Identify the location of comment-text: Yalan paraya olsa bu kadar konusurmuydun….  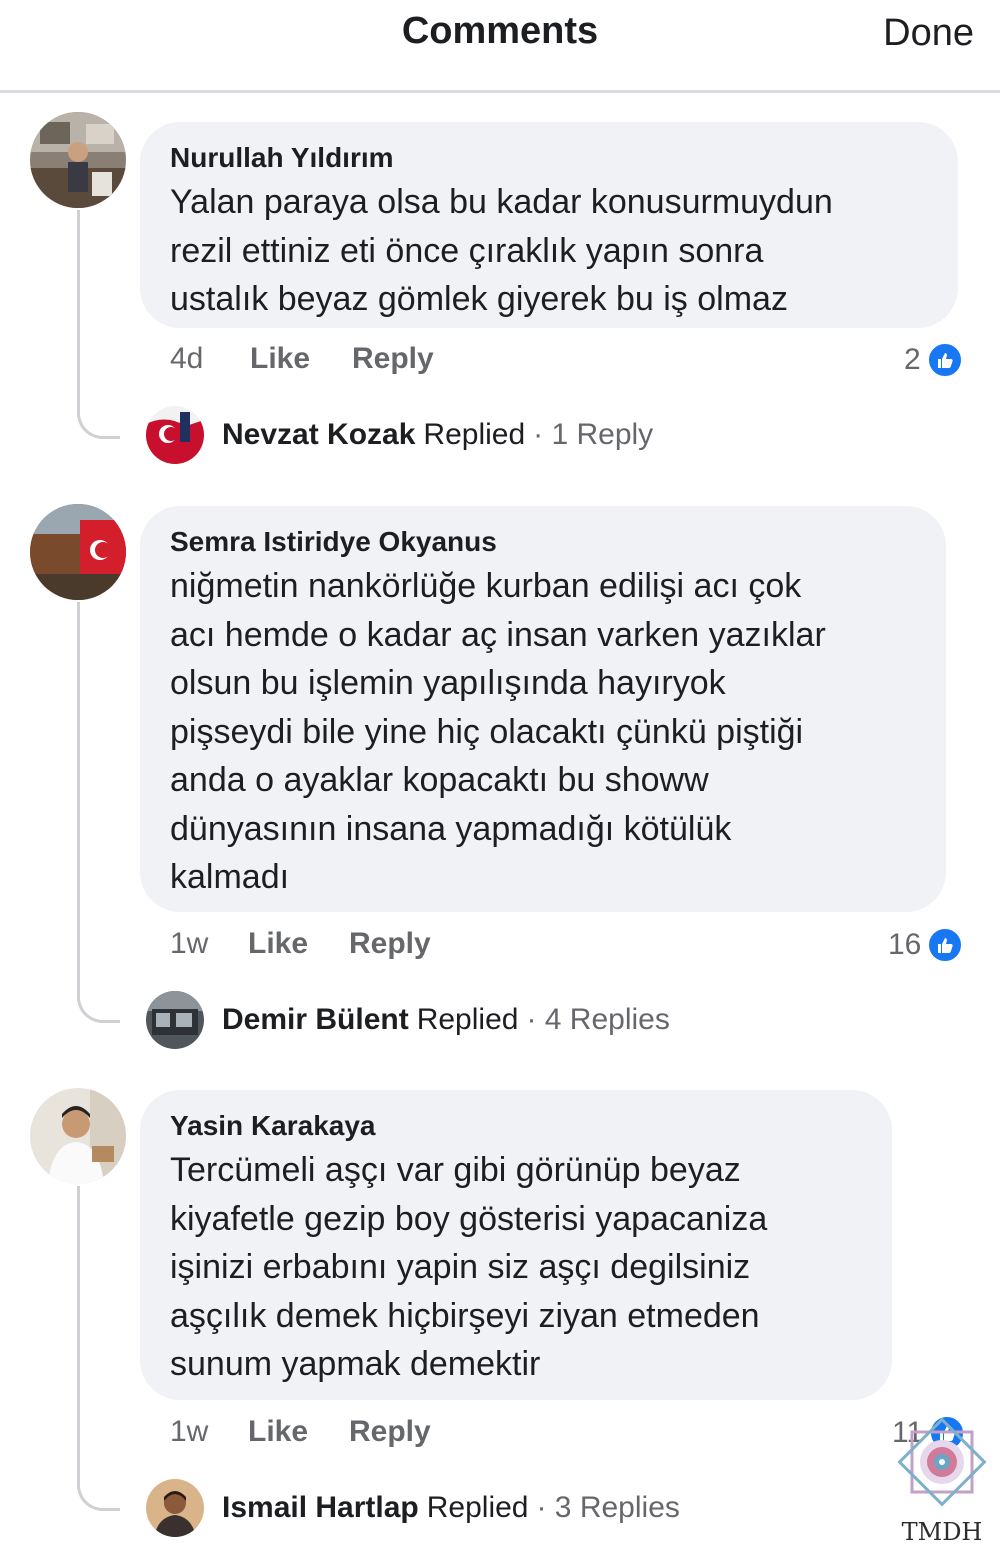
(501, 250).